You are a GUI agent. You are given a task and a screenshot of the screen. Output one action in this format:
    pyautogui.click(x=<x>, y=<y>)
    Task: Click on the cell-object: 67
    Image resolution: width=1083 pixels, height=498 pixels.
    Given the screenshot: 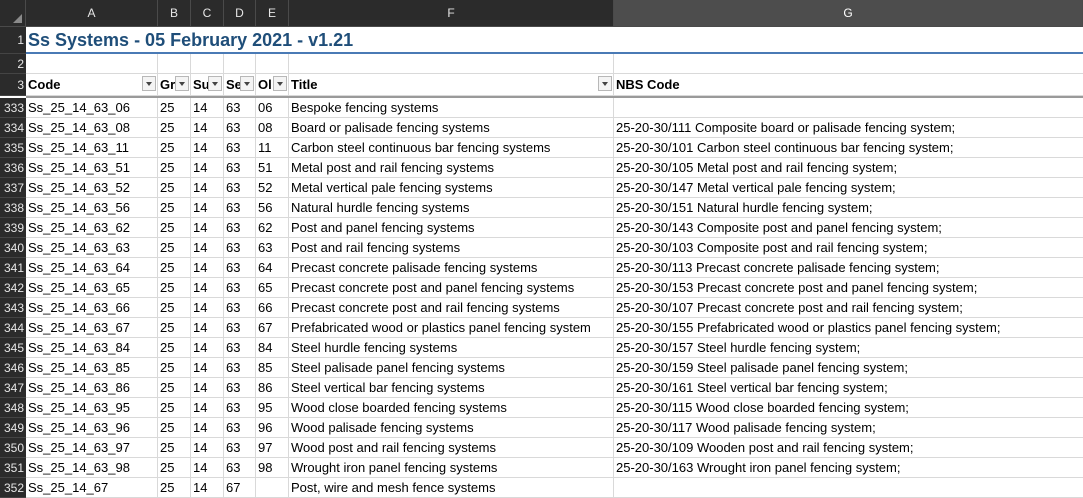 What is the action you would take?
    pyautogui.click(x=272, y=328)
    